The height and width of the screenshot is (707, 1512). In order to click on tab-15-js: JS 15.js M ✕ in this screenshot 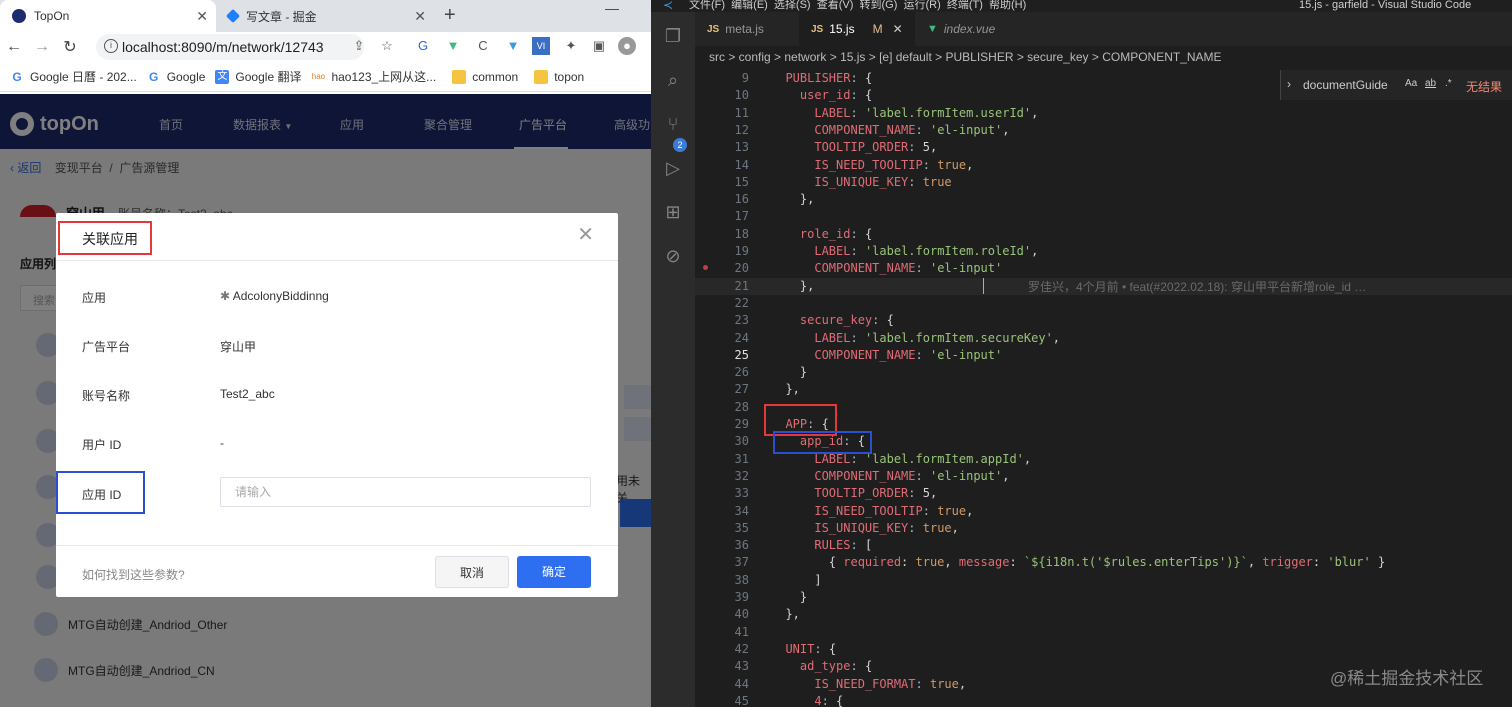, I will do `click(857, 29)`.